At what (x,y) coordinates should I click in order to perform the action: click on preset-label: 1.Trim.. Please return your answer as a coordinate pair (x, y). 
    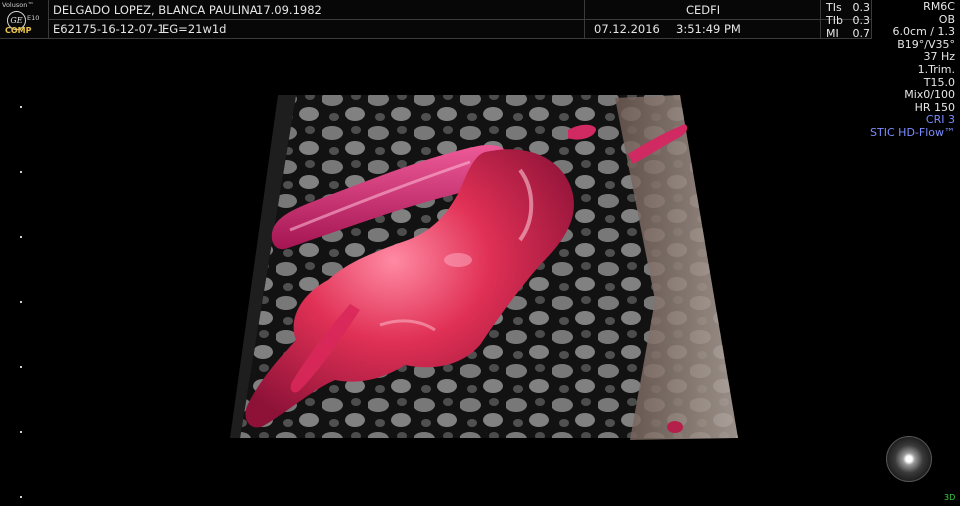
    Looking at the image, I should click on (936, 69).